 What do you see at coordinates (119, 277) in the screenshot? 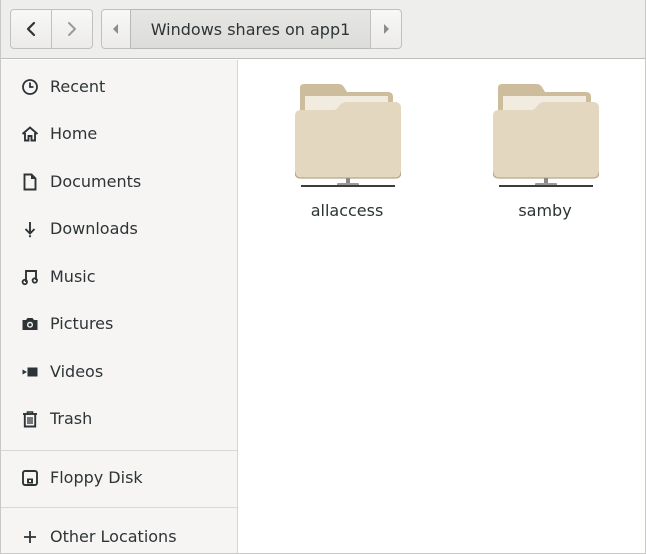
I see `sidebar-item-music: Music` at bounding box center [119, 277].